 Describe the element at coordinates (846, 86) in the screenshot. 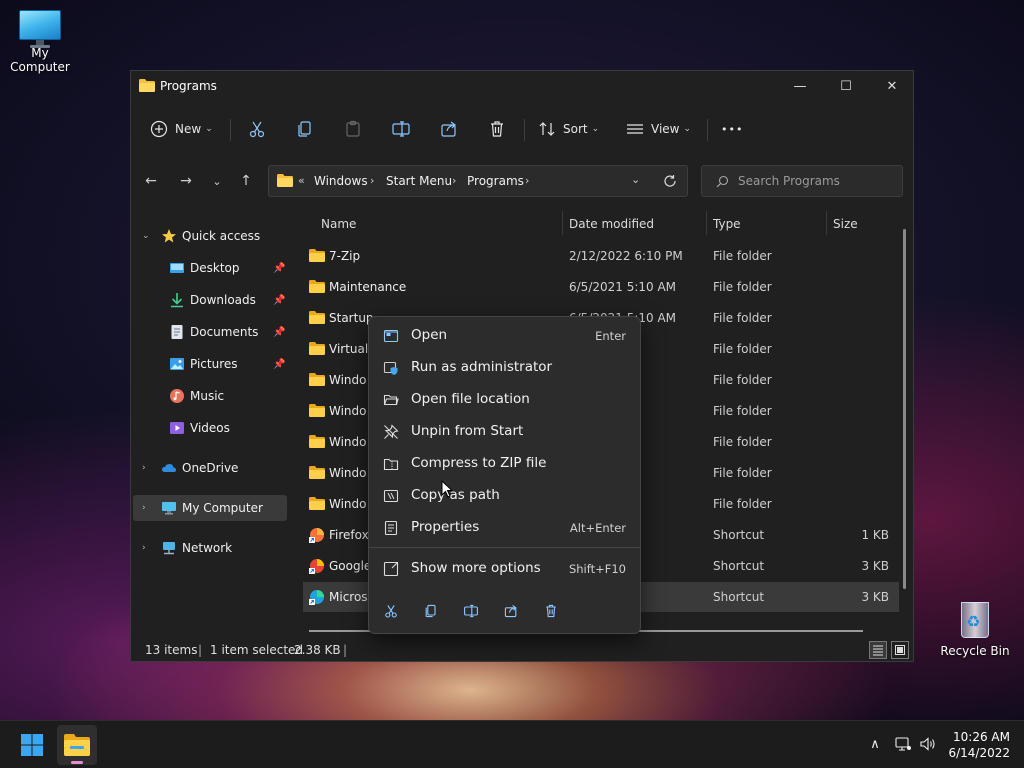

I see `maximize-button: ☐` at that location.